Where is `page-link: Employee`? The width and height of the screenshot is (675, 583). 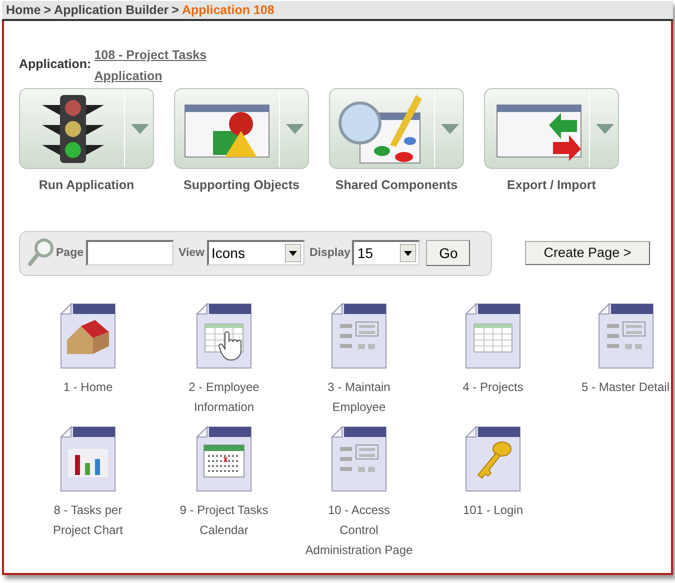 page-link: Employee is located at coordinates (359, 406).